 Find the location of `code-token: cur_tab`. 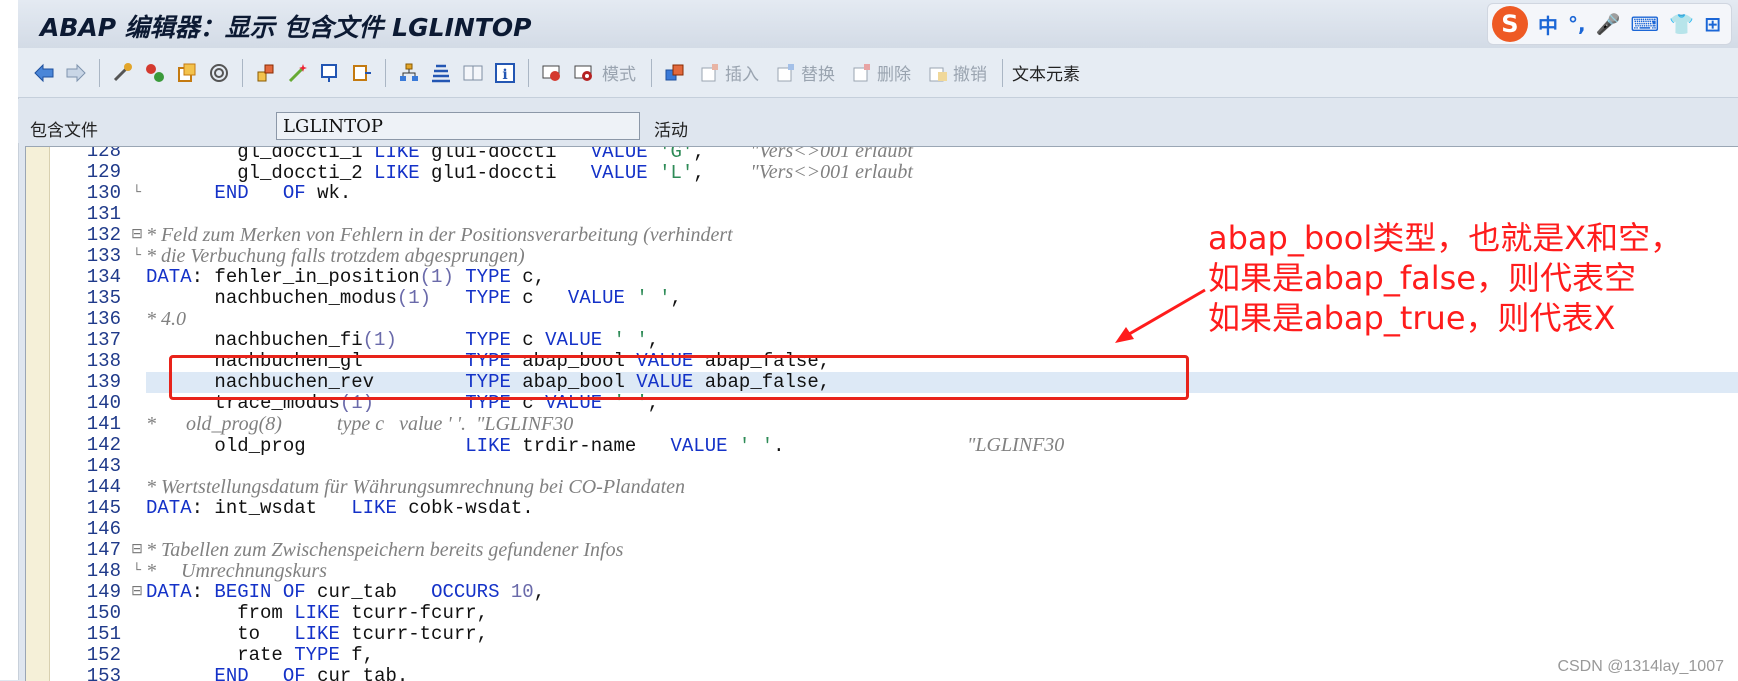

code-token: cur_tab is located at coordinates (368, 592).